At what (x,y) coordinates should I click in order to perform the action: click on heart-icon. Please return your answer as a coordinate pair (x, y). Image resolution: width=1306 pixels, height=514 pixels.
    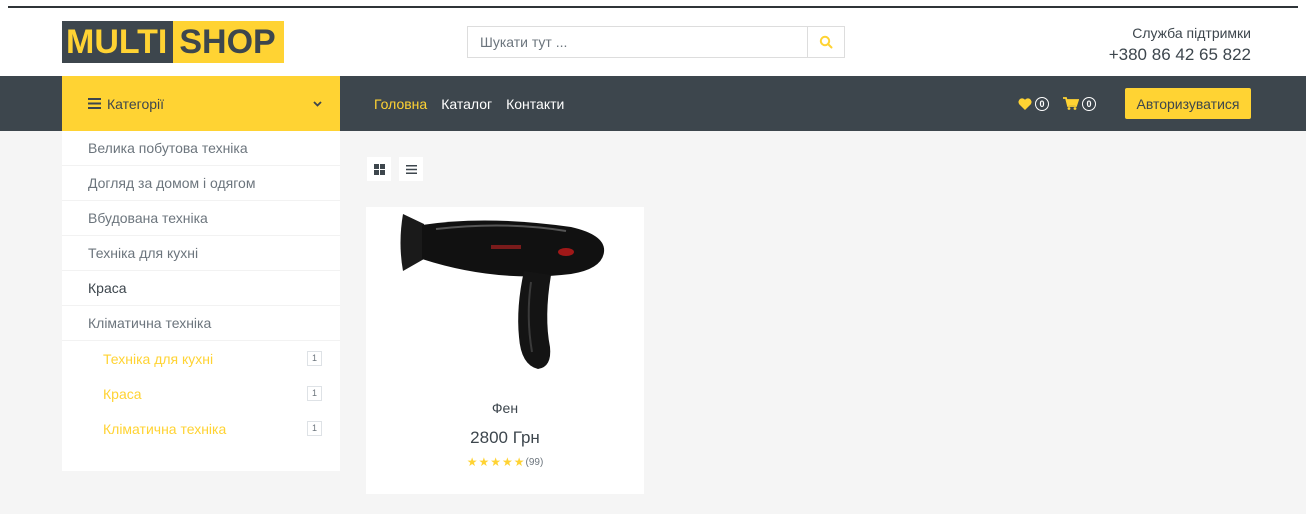
    Looking at the image, I should click on (1025, 103).